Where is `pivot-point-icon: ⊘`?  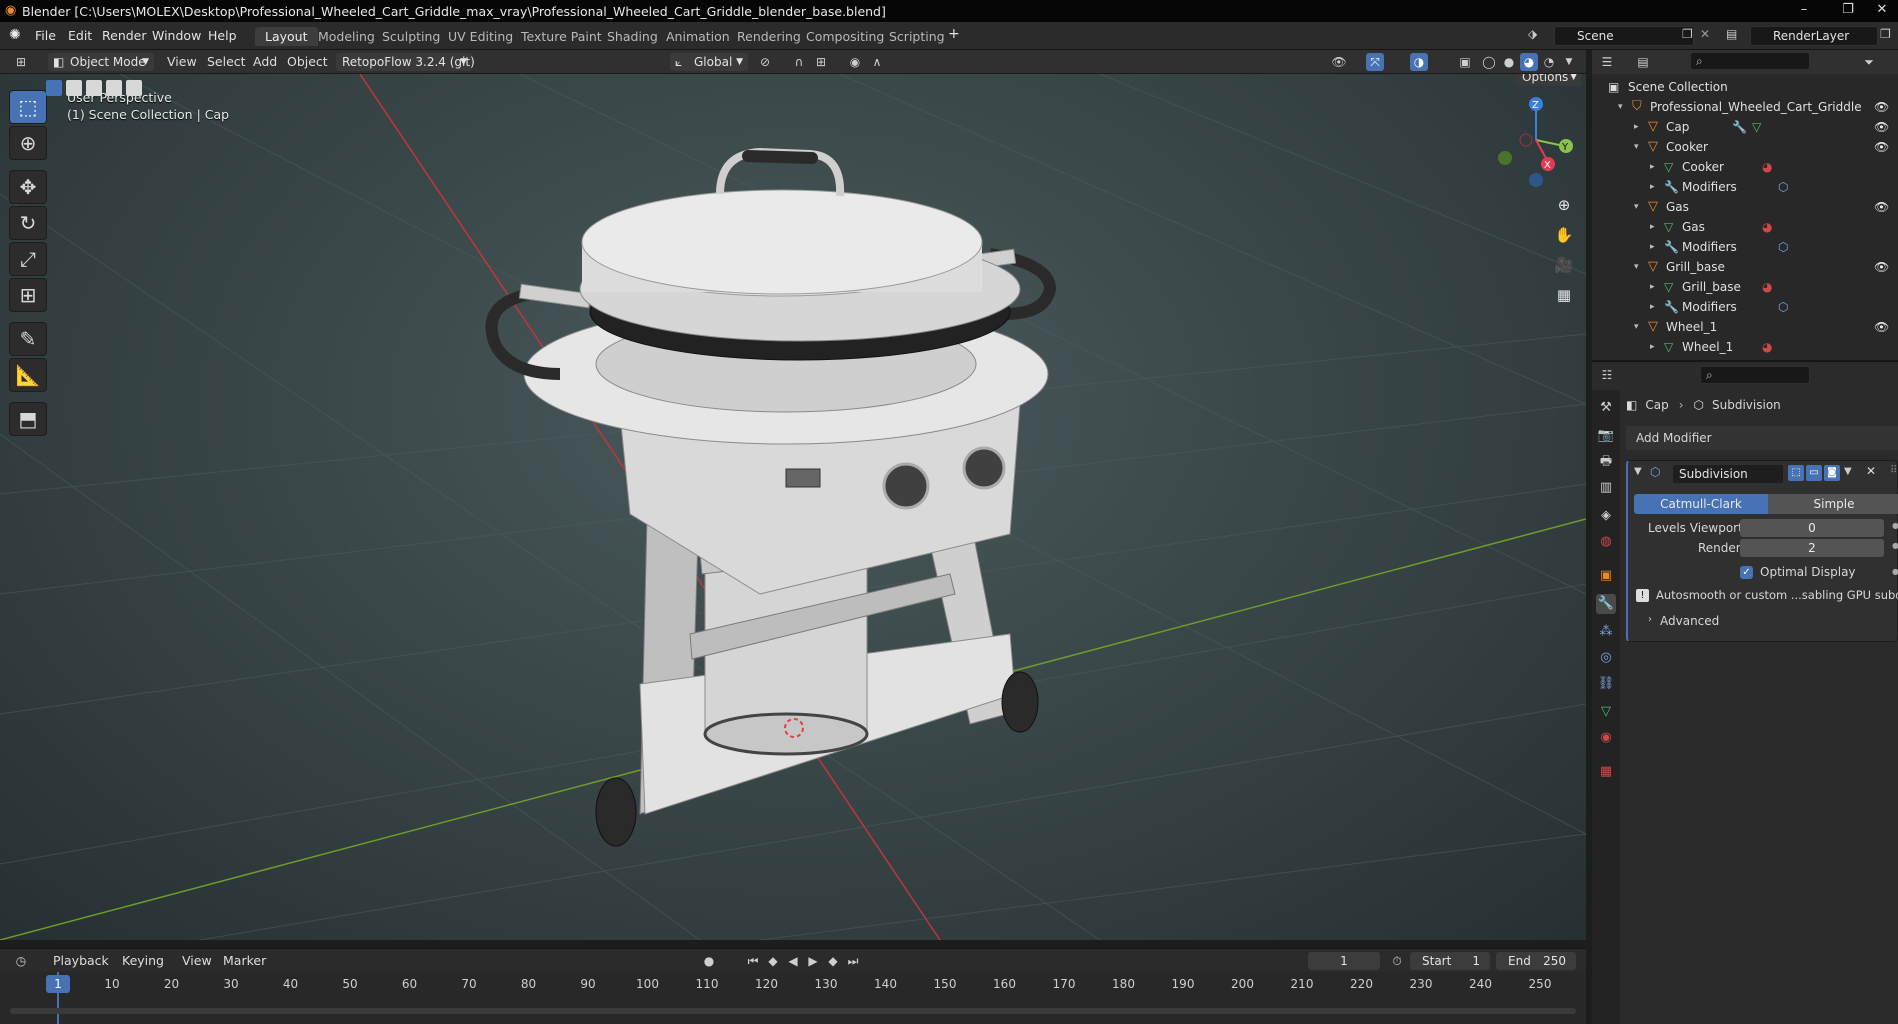 pivot-point-icon: ⊘ is located at coordinates (765, 62).